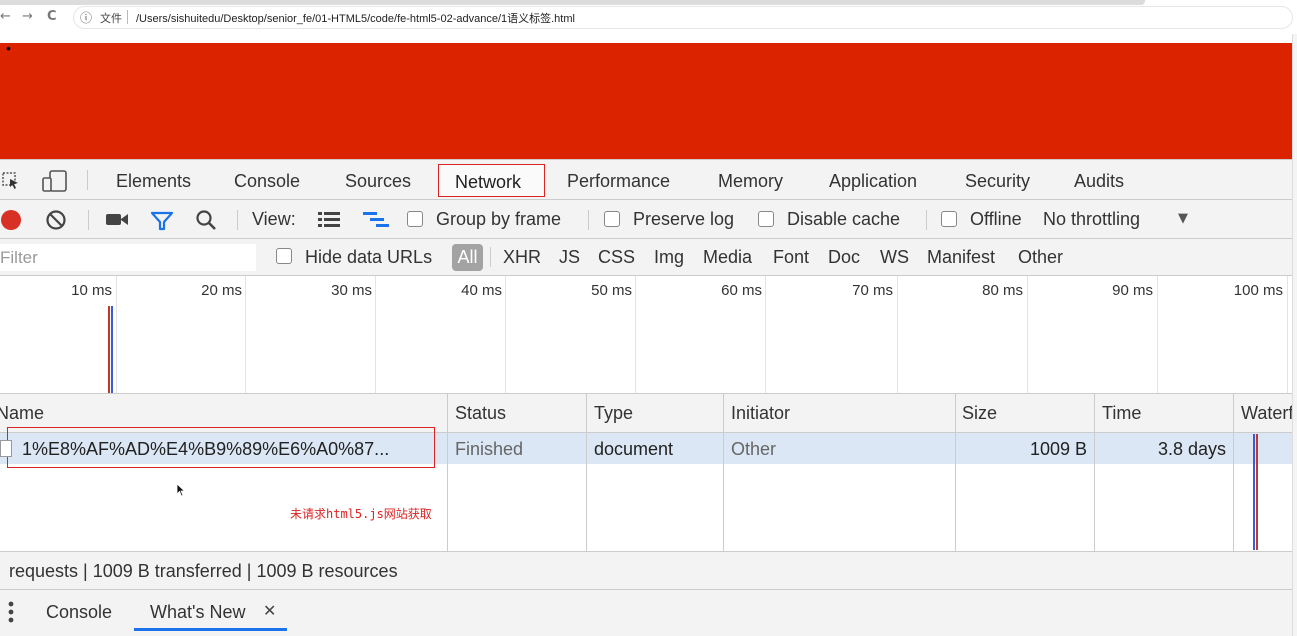 This screenshot has width=1297, height=636. I want to click on filter-type-media: Media, so click(727, 257).